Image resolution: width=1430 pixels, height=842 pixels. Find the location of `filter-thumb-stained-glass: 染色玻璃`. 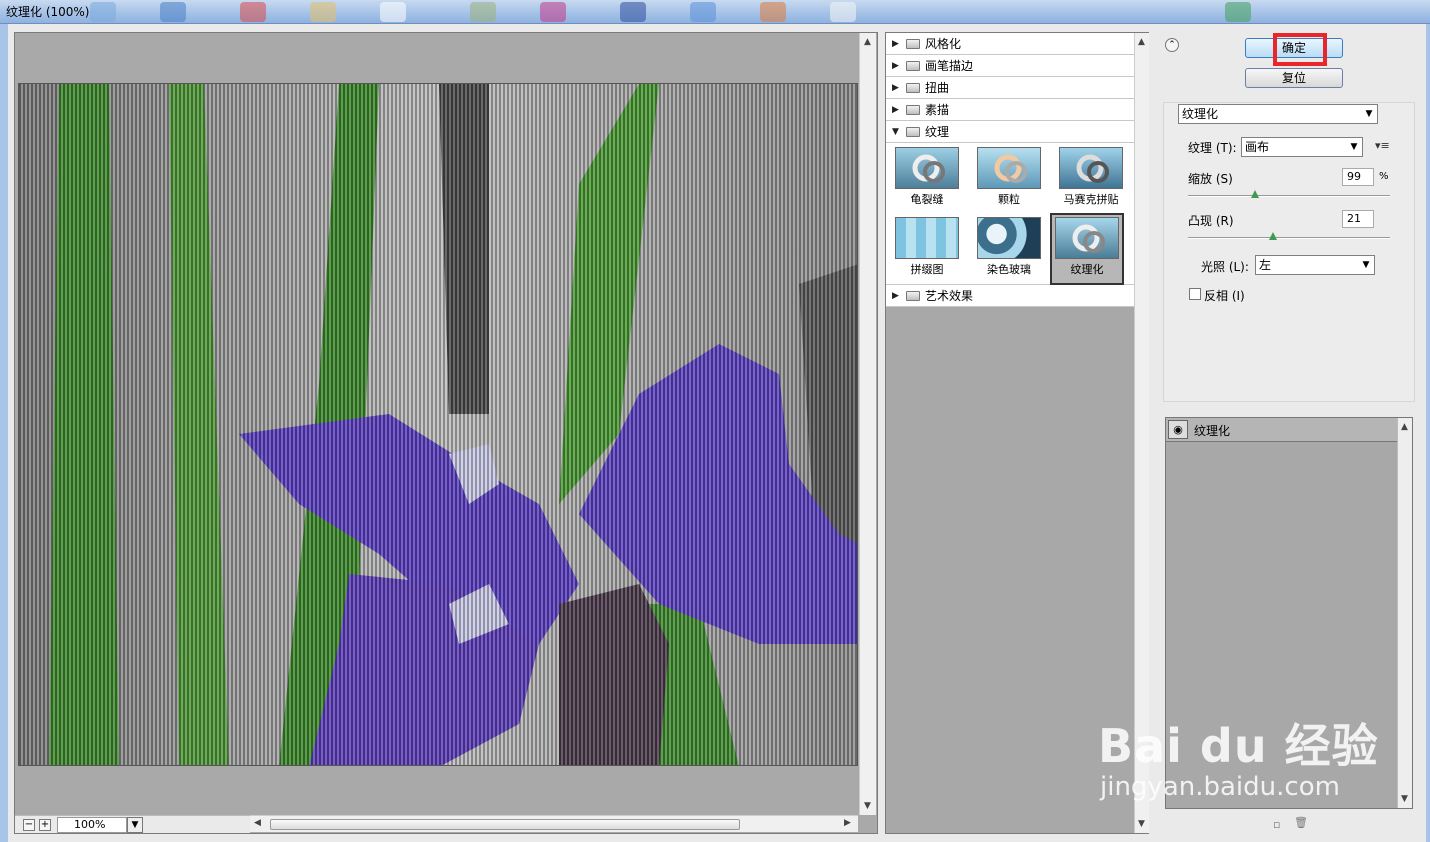

filter-thumb-stained-glass: 染色玻璃 is located at coordinates (1009, 247).